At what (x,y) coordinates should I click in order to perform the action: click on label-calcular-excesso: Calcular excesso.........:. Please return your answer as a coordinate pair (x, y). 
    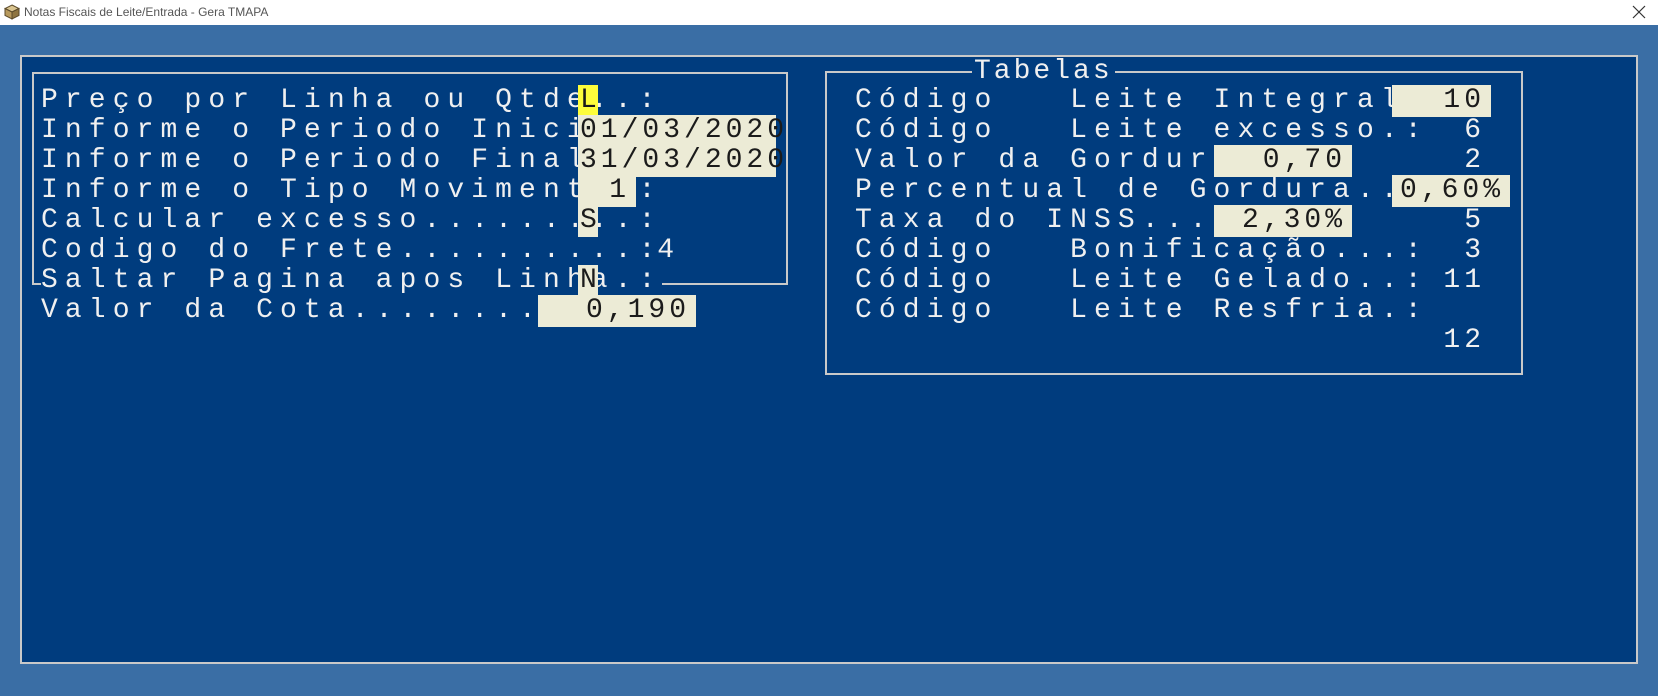
    Looking at the image, I should click on (352, 220).